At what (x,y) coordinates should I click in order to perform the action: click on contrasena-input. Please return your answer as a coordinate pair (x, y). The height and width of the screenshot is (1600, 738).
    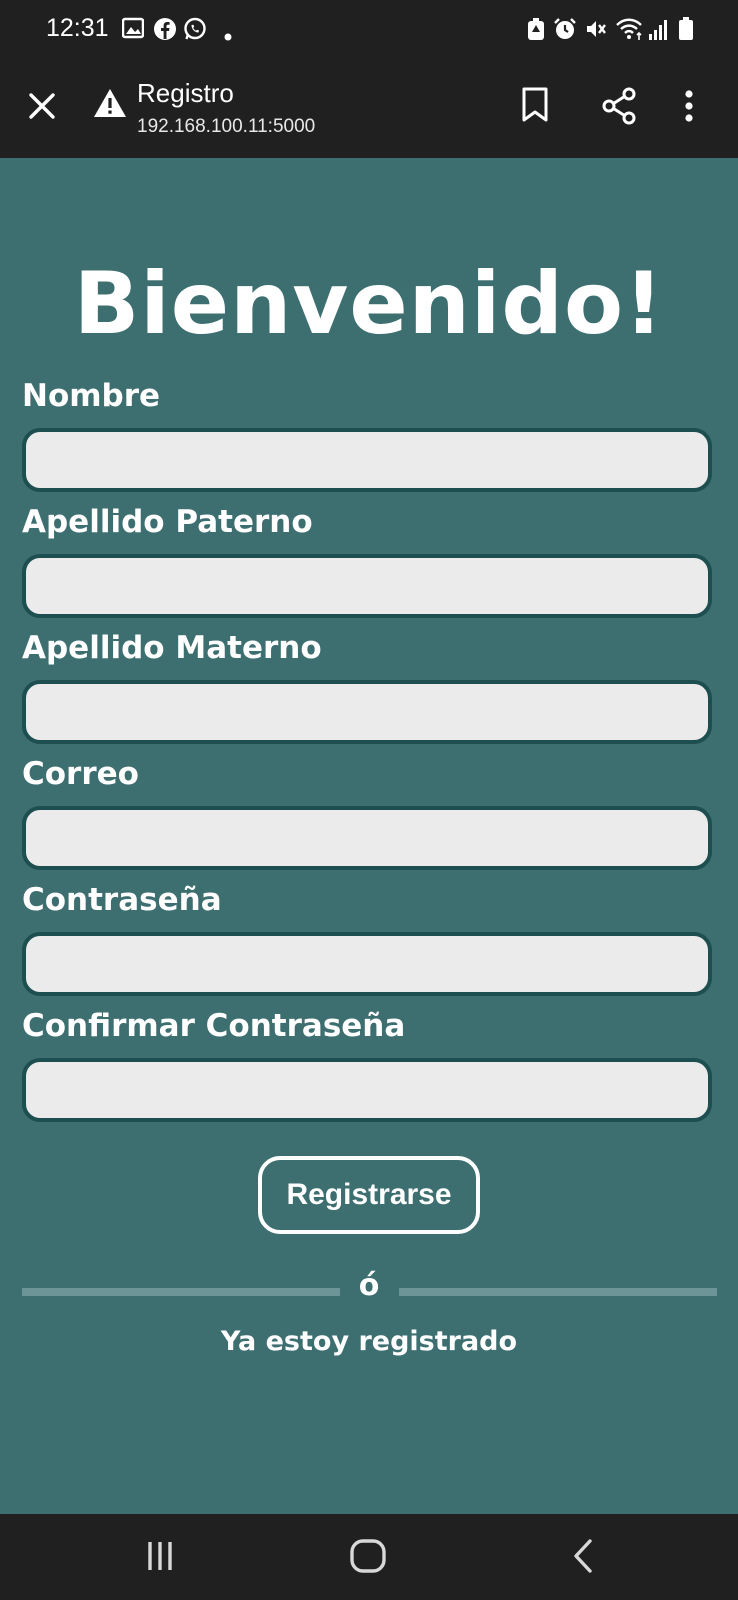
    Looking at the image, I should click on (367, 964).